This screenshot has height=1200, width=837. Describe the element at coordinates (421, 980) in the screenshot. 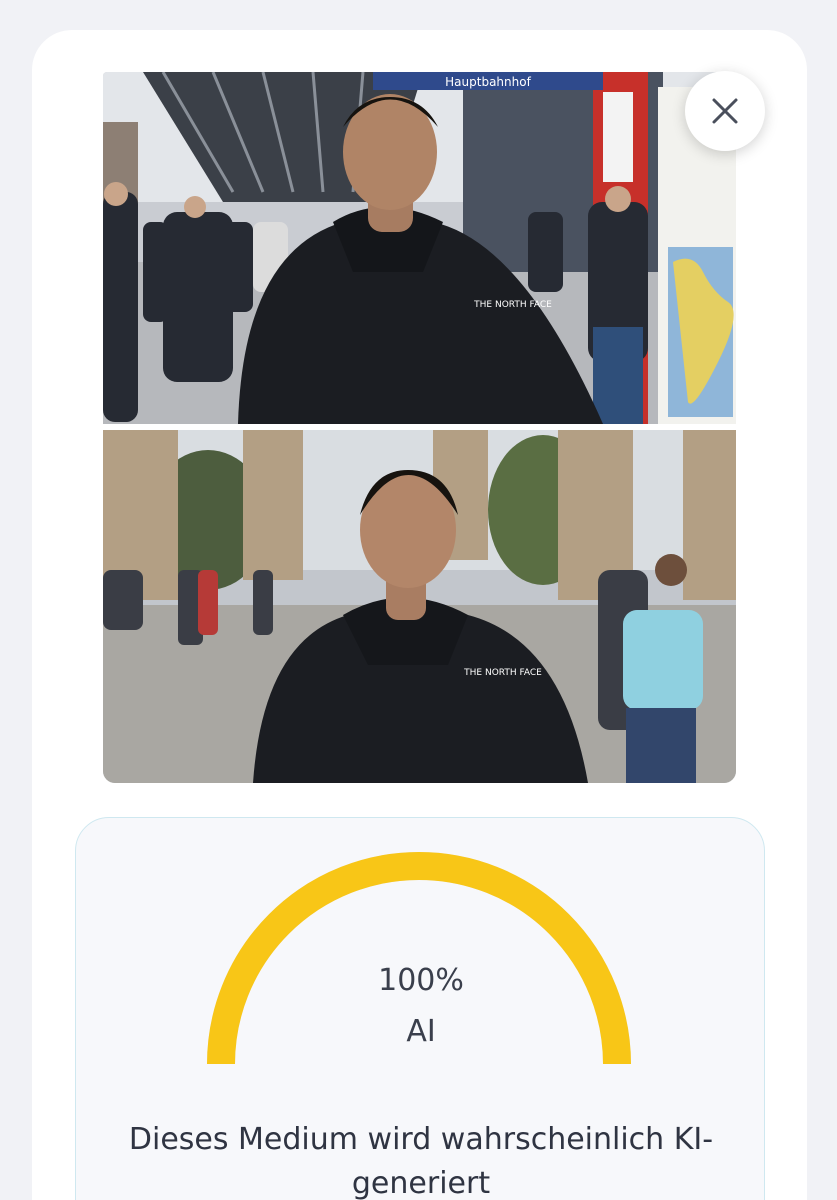

I see `ai-percentage: 100%` at that location.